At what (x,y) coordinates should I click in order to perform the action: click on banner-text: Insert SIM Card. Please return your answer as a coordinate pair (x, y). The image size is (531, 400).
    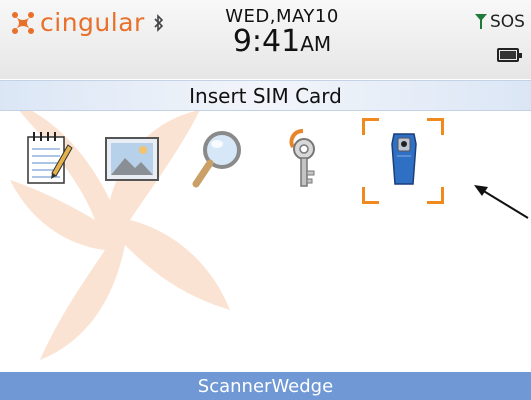
    Looking at the image, I should click on (265, 95).